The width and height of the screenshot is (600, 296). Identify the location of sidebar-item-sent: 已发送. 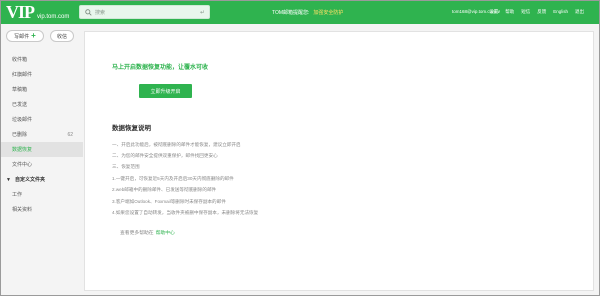
(41, 104).